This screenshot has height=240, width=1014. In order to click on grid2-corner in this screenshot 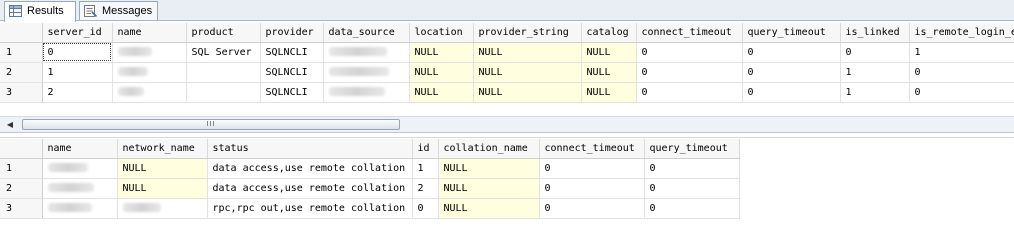, I will do `click(21, 149)`.